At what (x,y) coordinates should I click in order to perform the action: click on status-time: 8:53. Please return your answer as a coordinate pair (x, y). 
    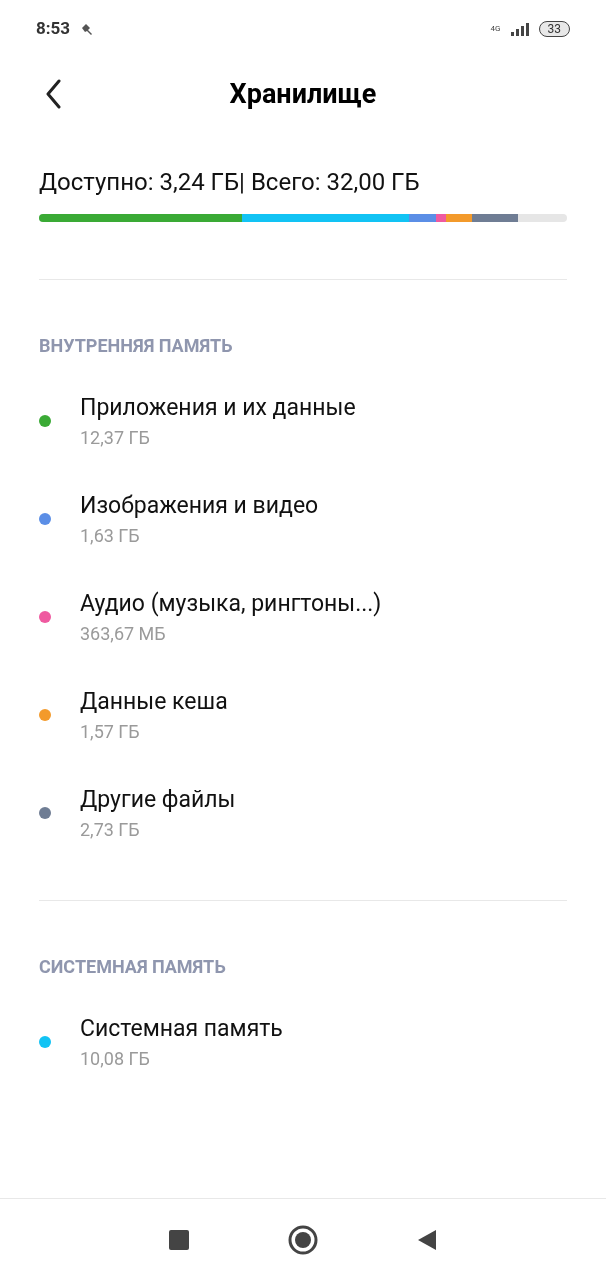
    Looking at the image, I should click on (53, 29).